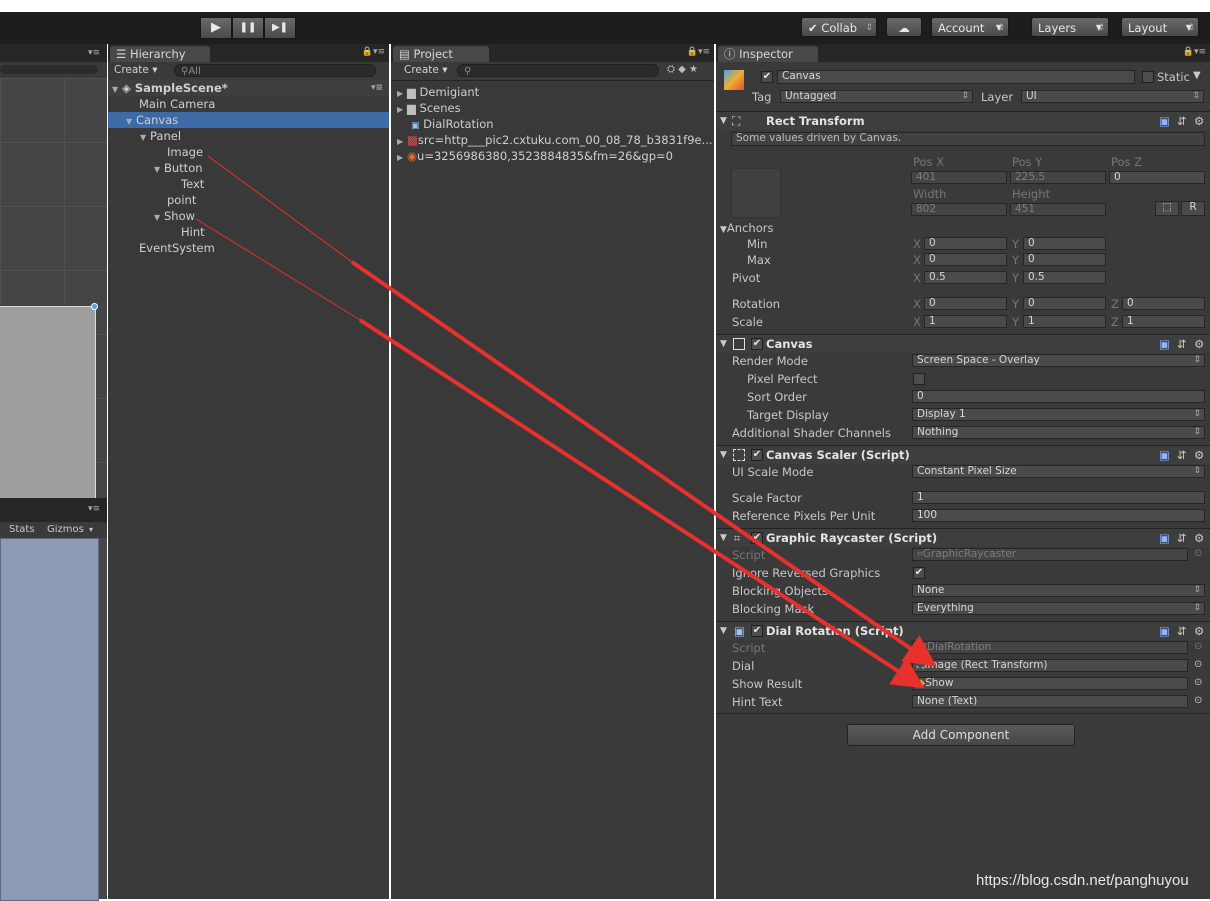 This screenshot has width=1210, height=901. Describe the element at coordinates (280, 209) in the screenshot. I see `arrow-image-thin` at that location.